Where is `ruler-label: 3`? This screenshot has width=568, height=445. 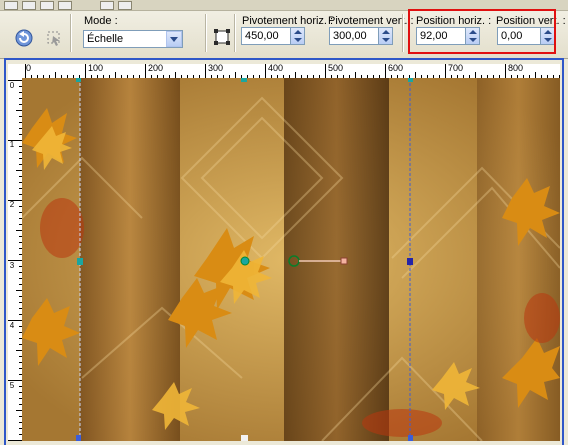 ruler-label: 3 is located at coordinates (12, 265).